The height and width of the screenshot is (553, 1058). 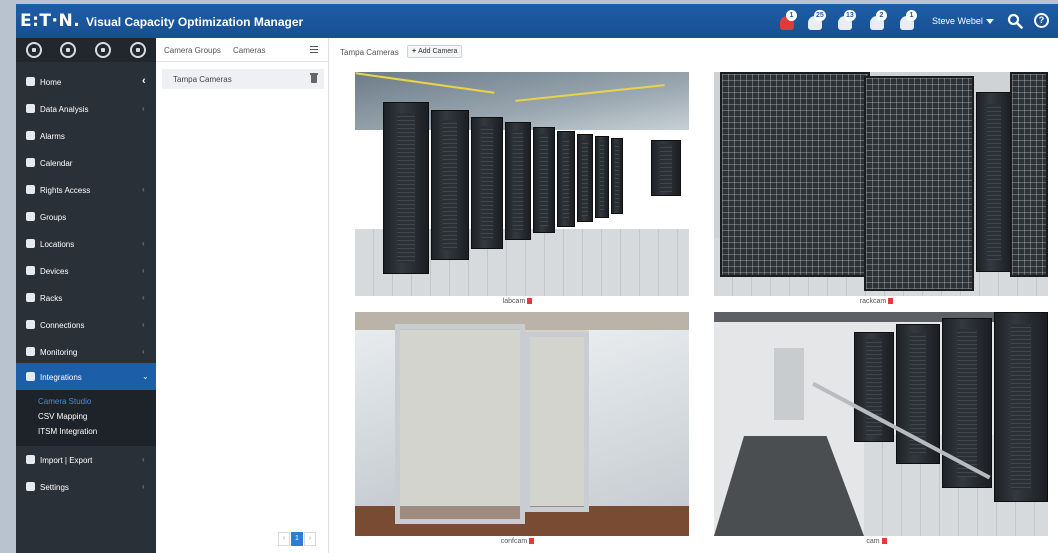 What do you see at coordinates (30, 297) in the screenshot?
I see `rack-icon` at bounding box center [30, 297].